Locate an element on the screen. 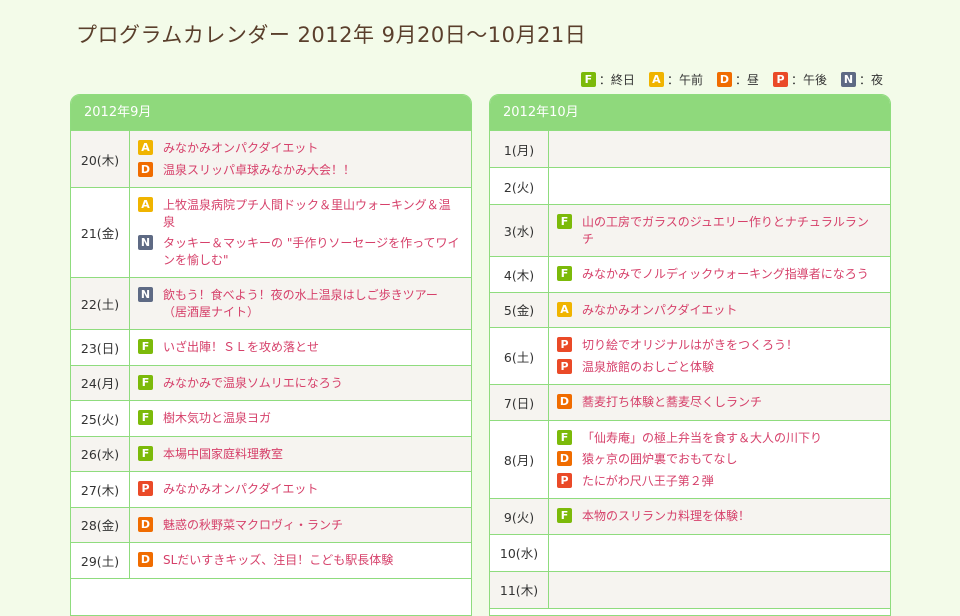 Image resolution: width=960 pixels, height=616 pixels. day-row: 22(土) N 飲もう！食べよう！夜の水上温泉はしご歩きツアー（居酒屋ナイト） is located at coordinates (271, 304).